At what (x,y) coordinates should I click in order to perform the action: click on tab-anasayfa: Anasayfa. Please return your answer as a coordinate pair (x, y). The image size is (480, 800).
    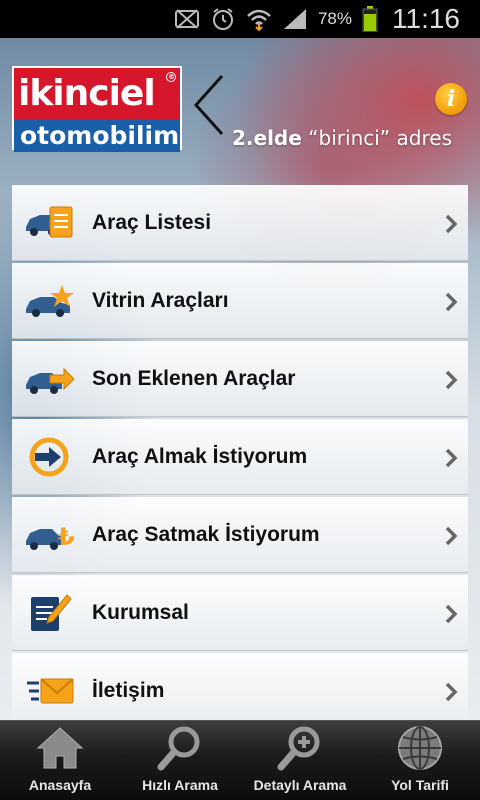
    Looking at the image, I should click on (60, 760).